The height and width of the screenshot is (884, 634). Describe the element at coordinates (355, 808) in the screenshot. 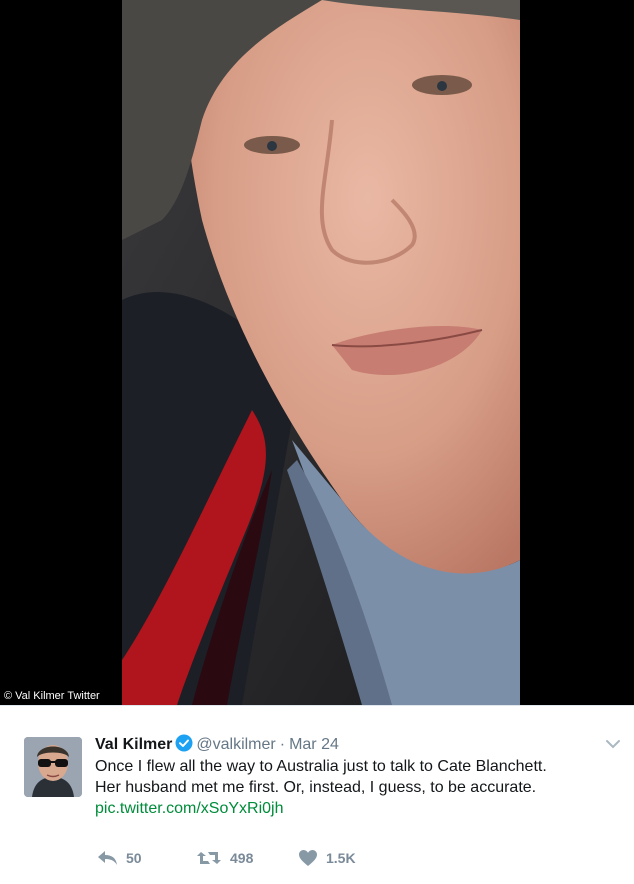

I see `tweet-link: pic.twitter.com/xSoYxRi0jh` at that location.